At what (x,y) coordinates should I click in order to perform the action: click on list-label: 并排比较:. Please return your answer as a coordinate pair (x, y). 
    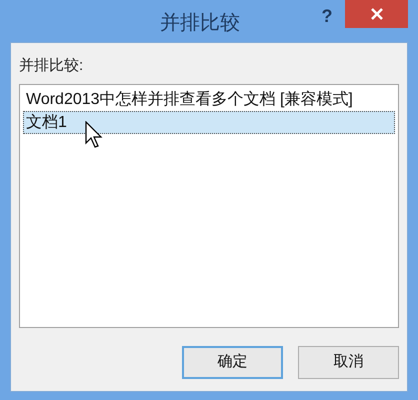
    Looking at the image, I should click on (51, 66).